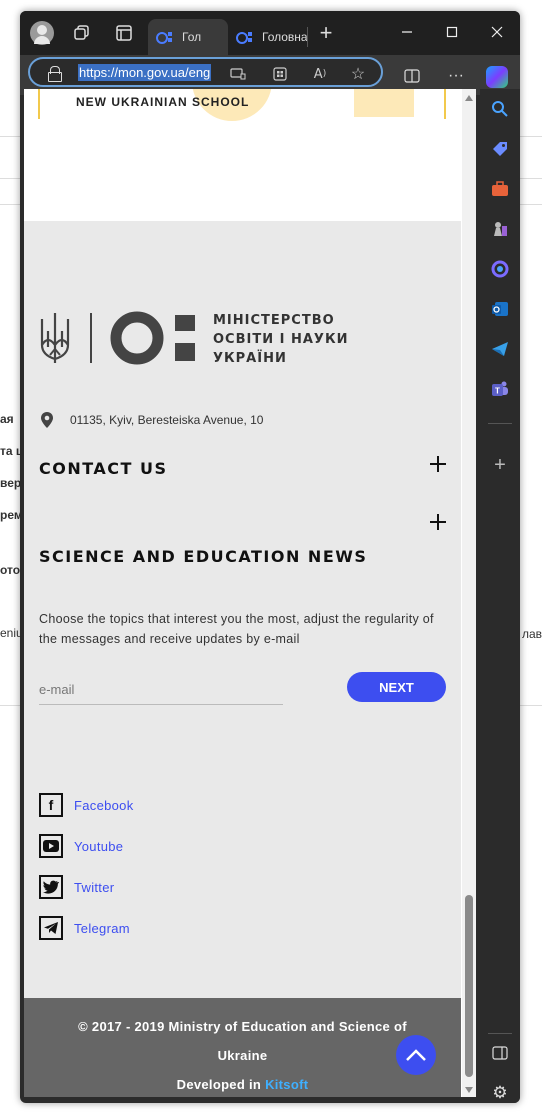 The width and height of the screenshot is (542, 1114). I want to click on browser-sidebar: T + ⚙, so click(500, 596).